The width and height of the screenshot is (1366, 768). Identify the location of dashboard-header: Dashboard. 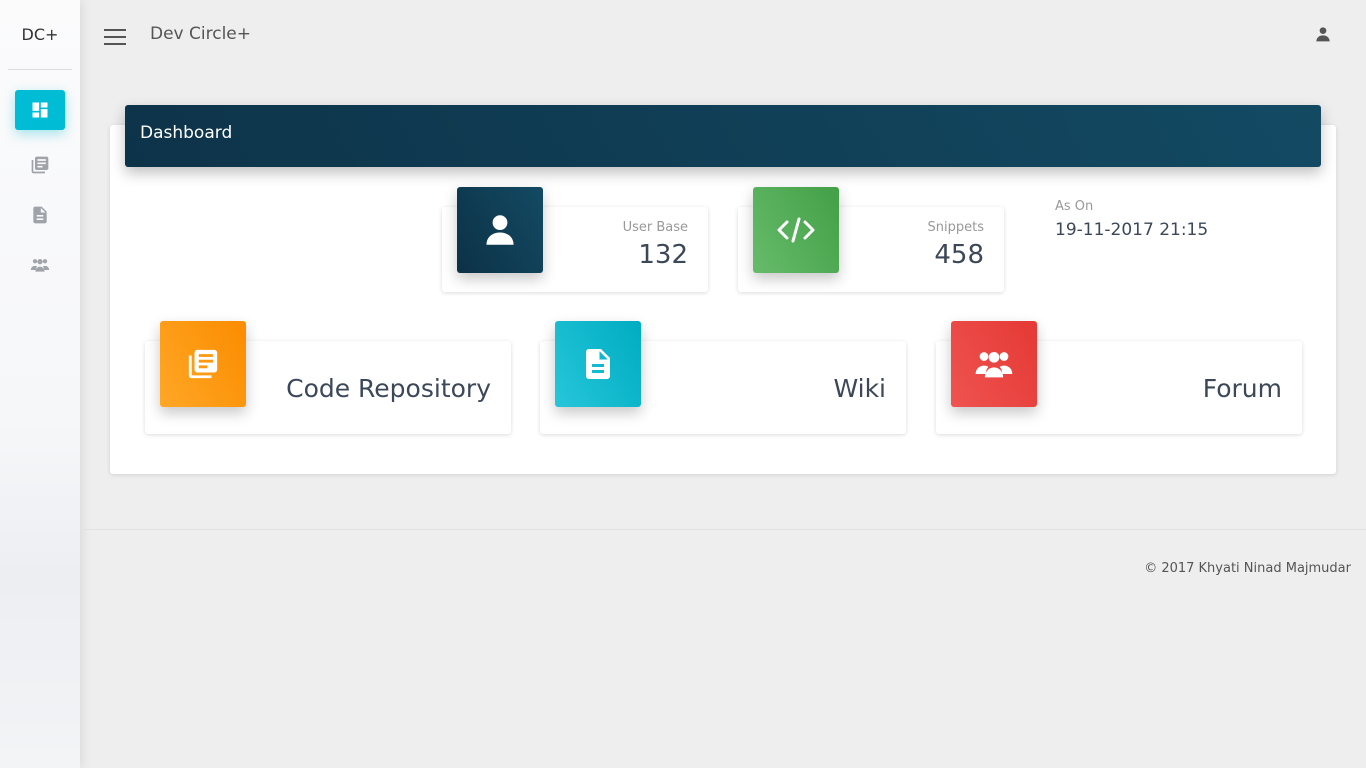
(723, 136).